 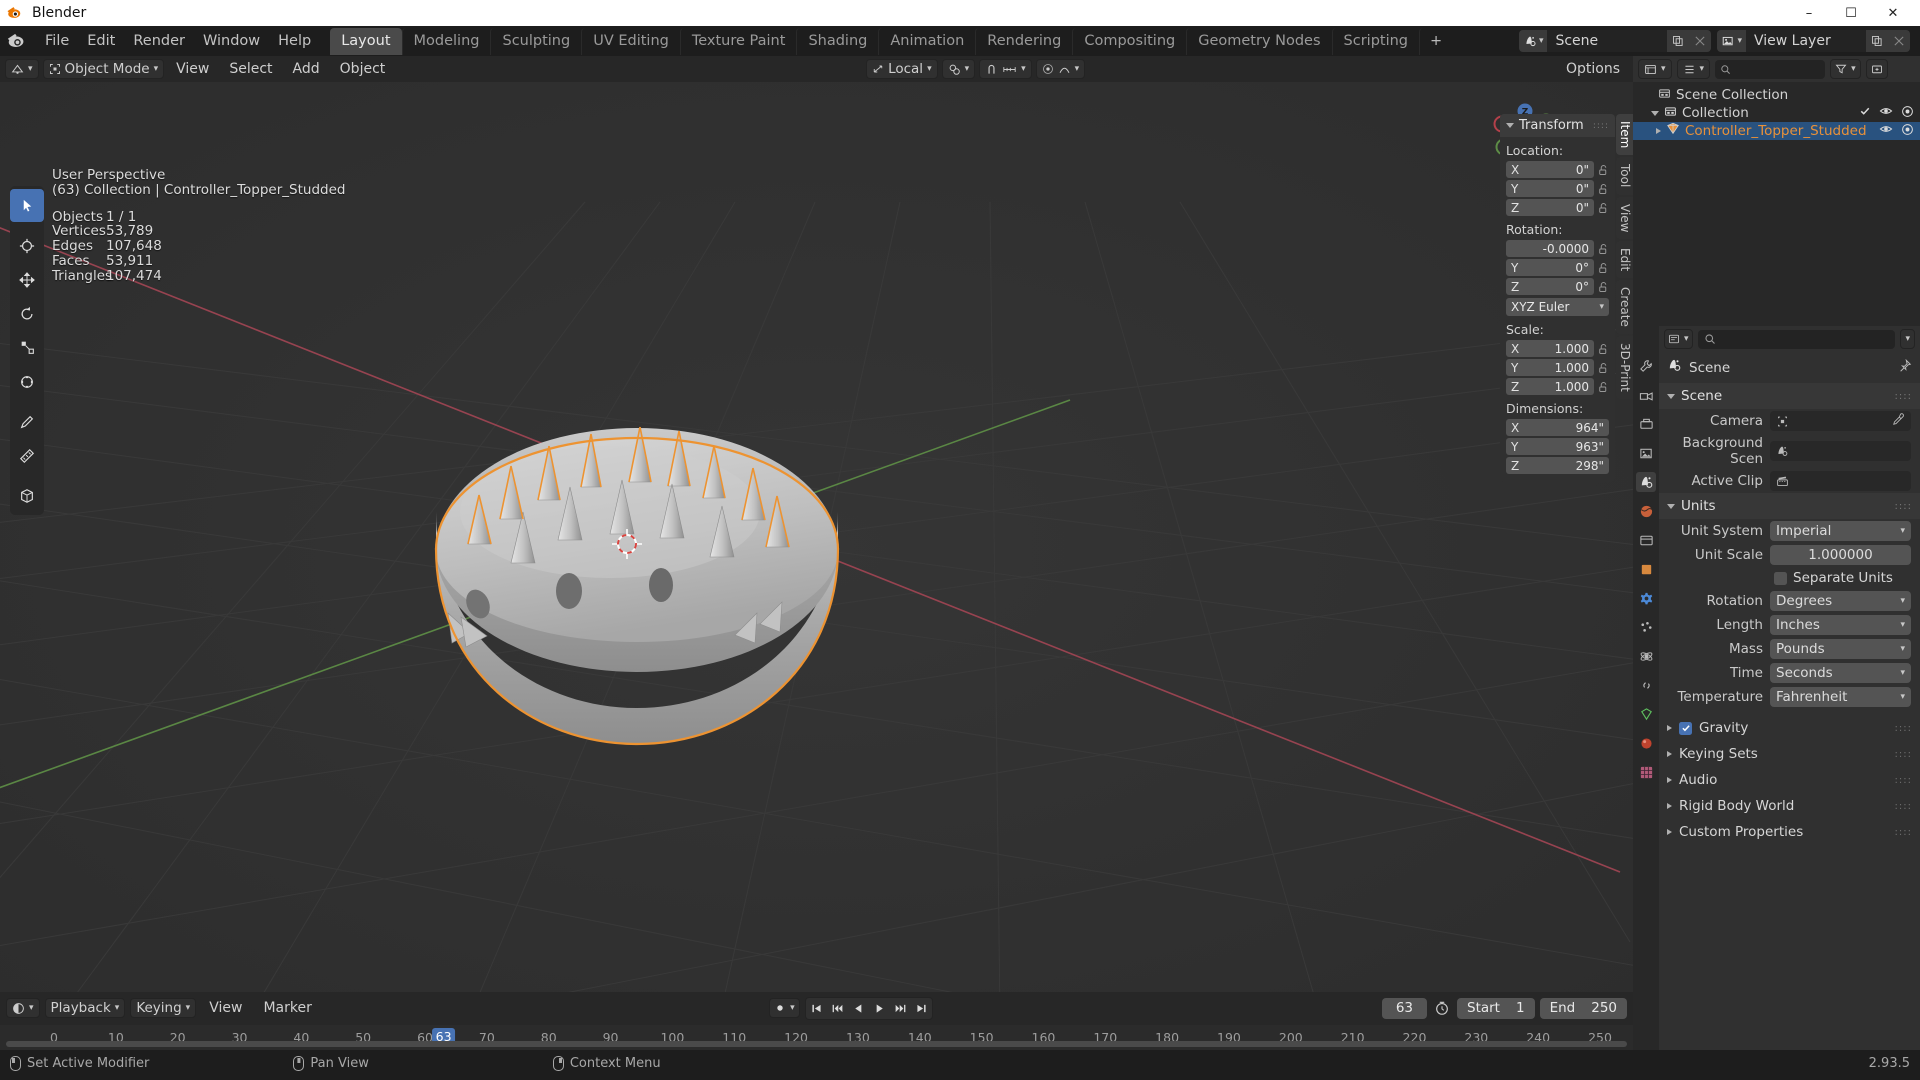 What do you see at coordinates (1060, 69) in the screenshot?
I see `proportional-editing-toggle: ▾` at bounding box center [1060, 69].